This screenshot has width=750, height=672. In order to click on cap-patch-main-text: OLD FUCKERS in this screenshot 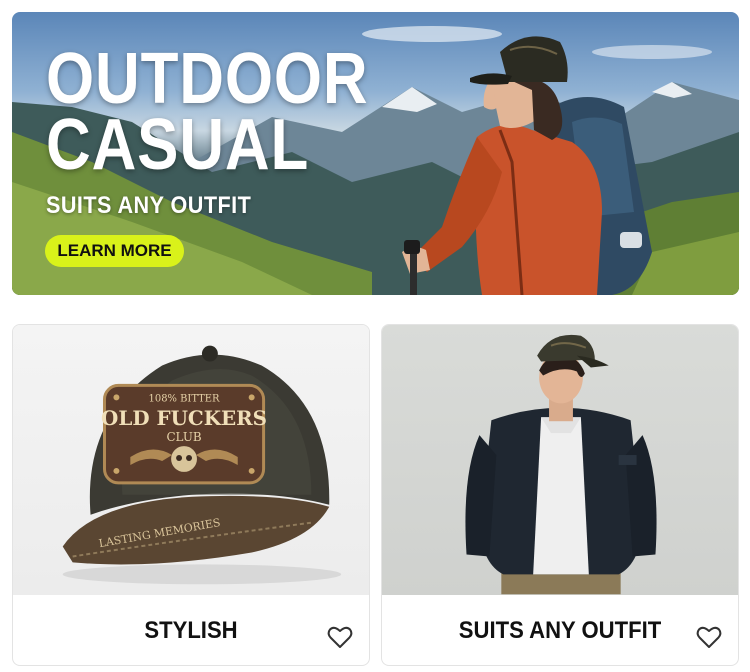, I will do `click(184, 418)`.